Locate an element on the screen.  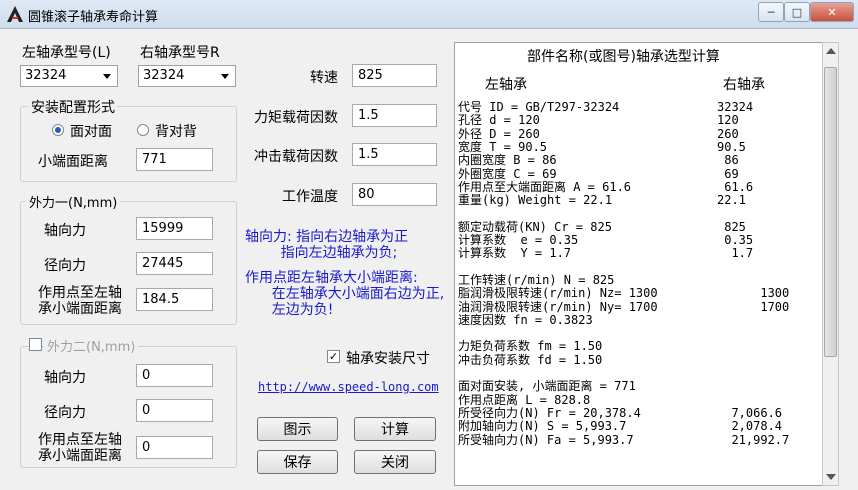
report-row-left: 脂润滑极限转速(r/min) Nz= 1300 is located at coordinates (558, 293).